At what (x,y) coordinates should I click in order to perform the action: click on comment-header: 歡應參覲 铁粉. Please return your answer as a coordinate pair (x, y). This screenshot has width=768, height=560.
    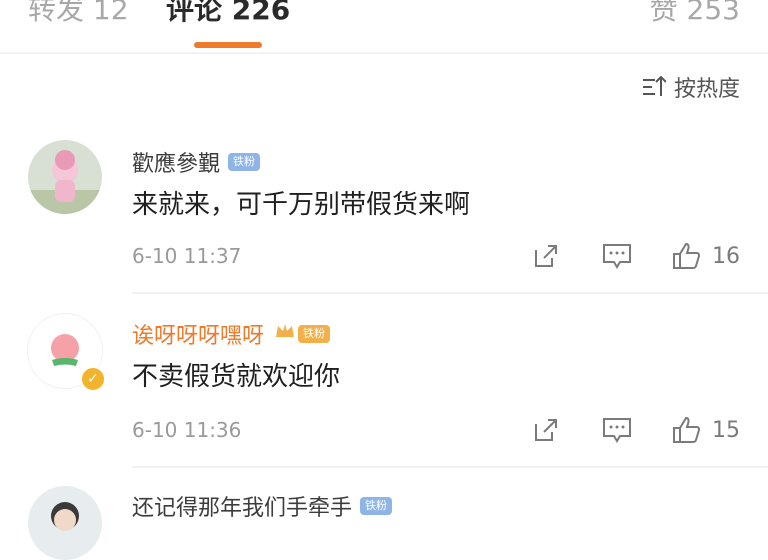
    Looking at the image, I should click on (196, 162).